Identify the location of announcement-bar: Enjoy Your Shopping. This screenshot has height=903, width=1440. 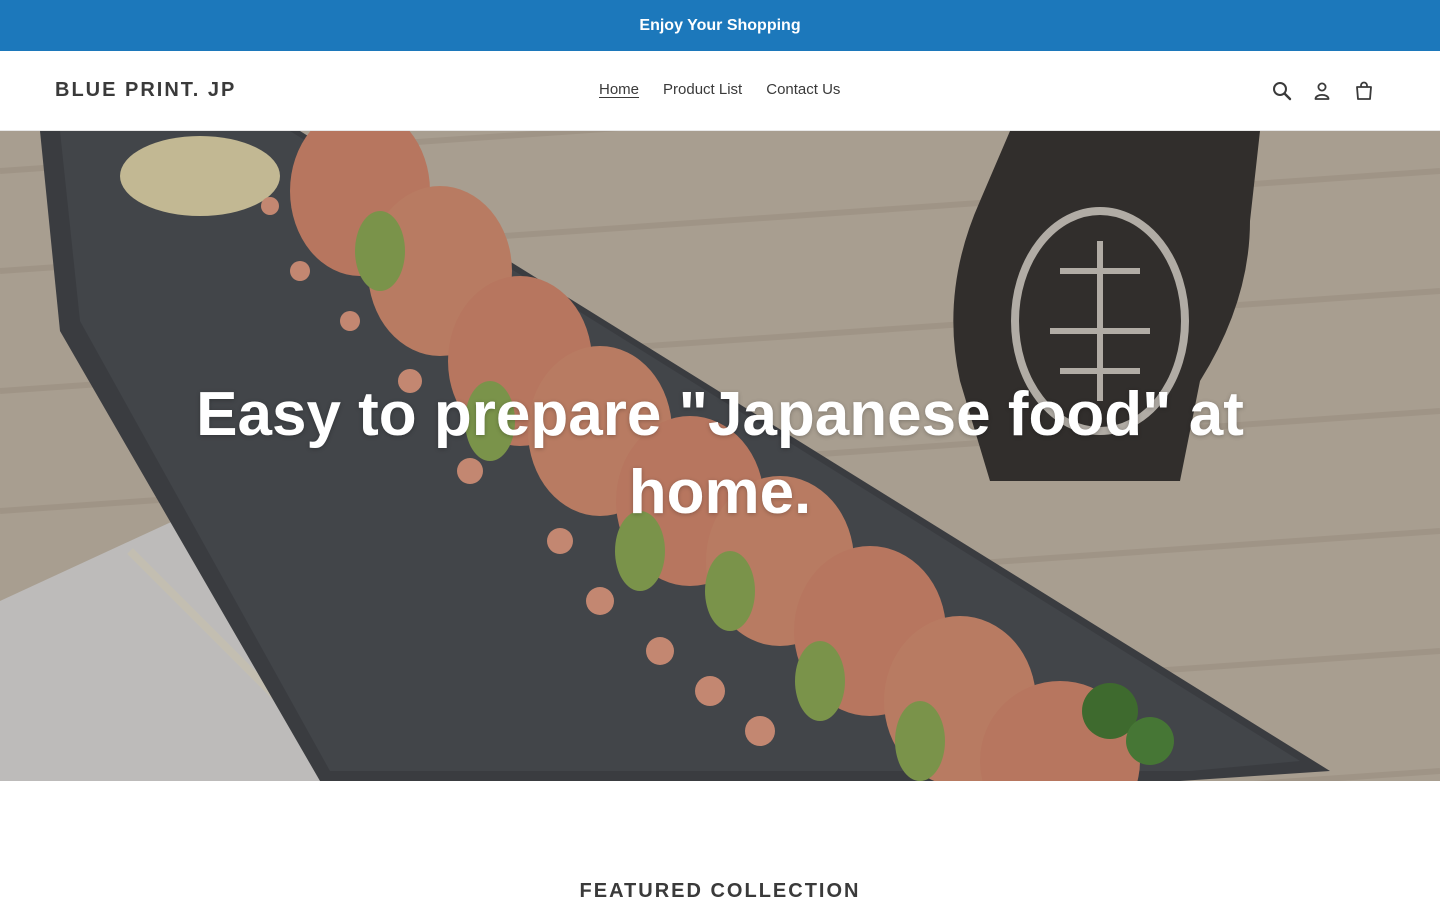
(720, 25).